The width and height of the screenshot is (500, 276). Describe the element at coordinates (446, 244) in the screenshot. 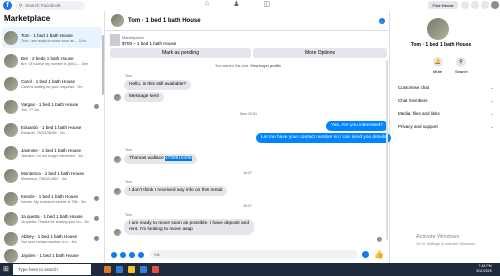

I see `activate-windows-subtext: Go to Settings to activate Windows.` at that location.